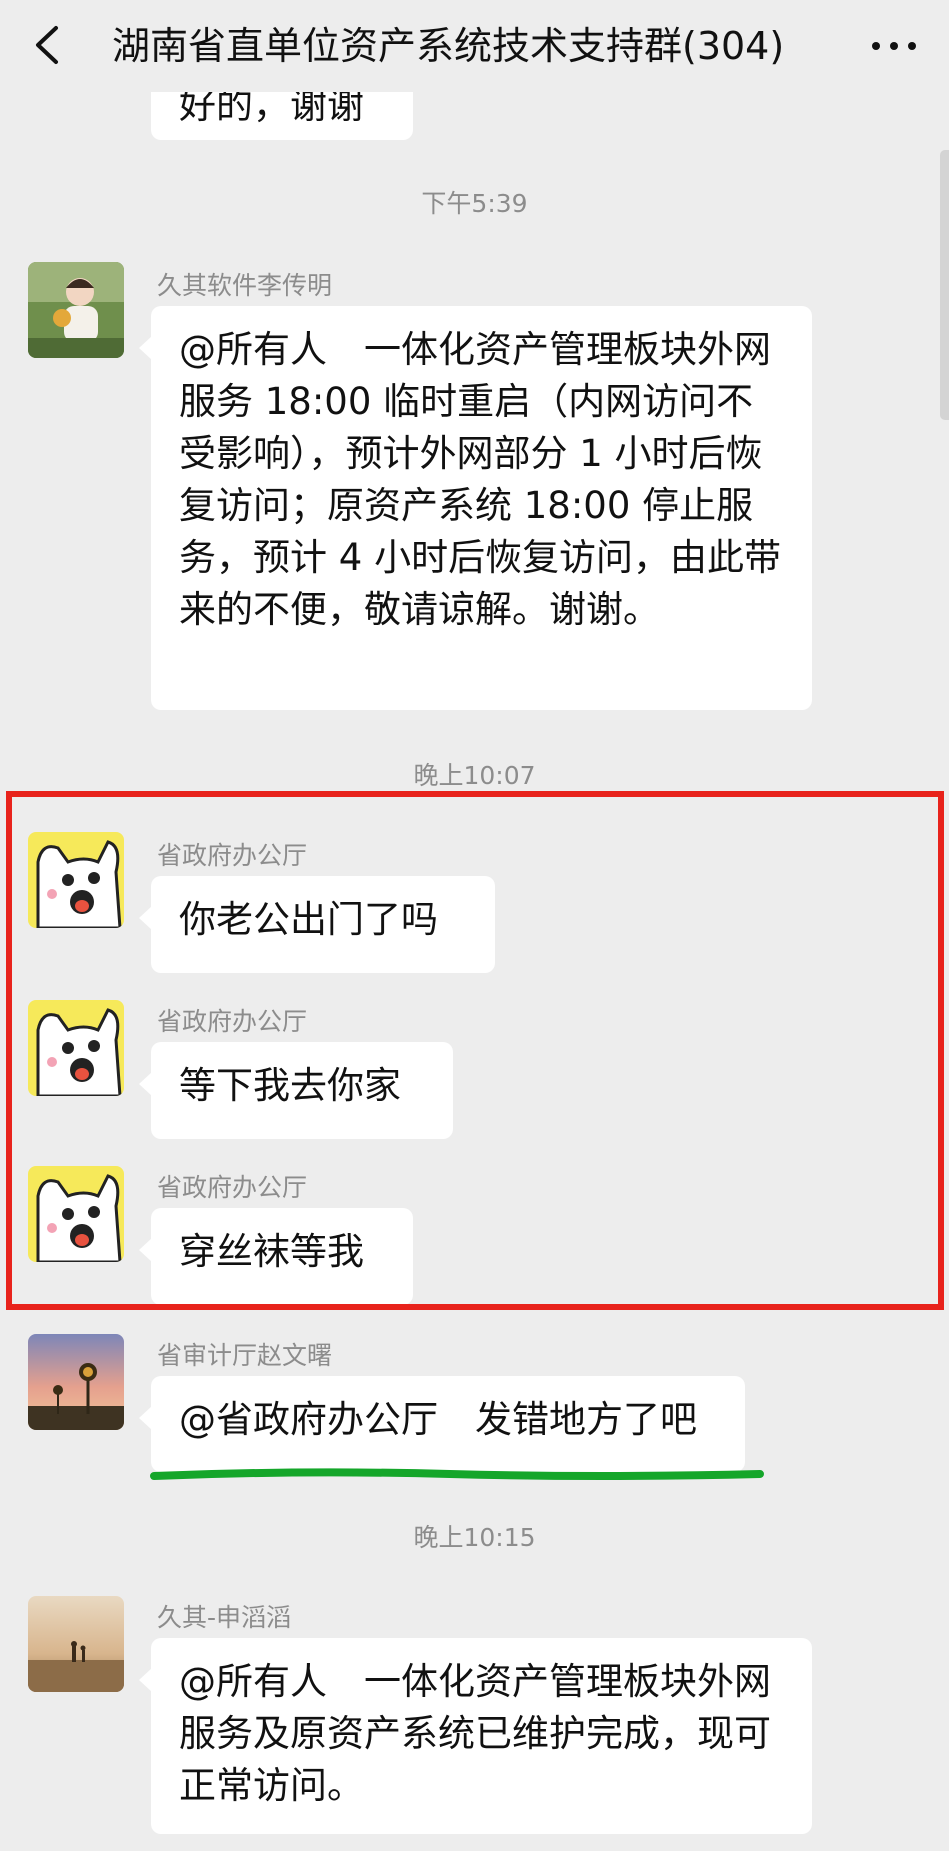 The height and width of the screenshot is (1851, 949). Describe the element at coordinates (448, 46) in the screenshot. I see `group-title: 湖南省直单位资产系统技术支持群(304)` at that location.